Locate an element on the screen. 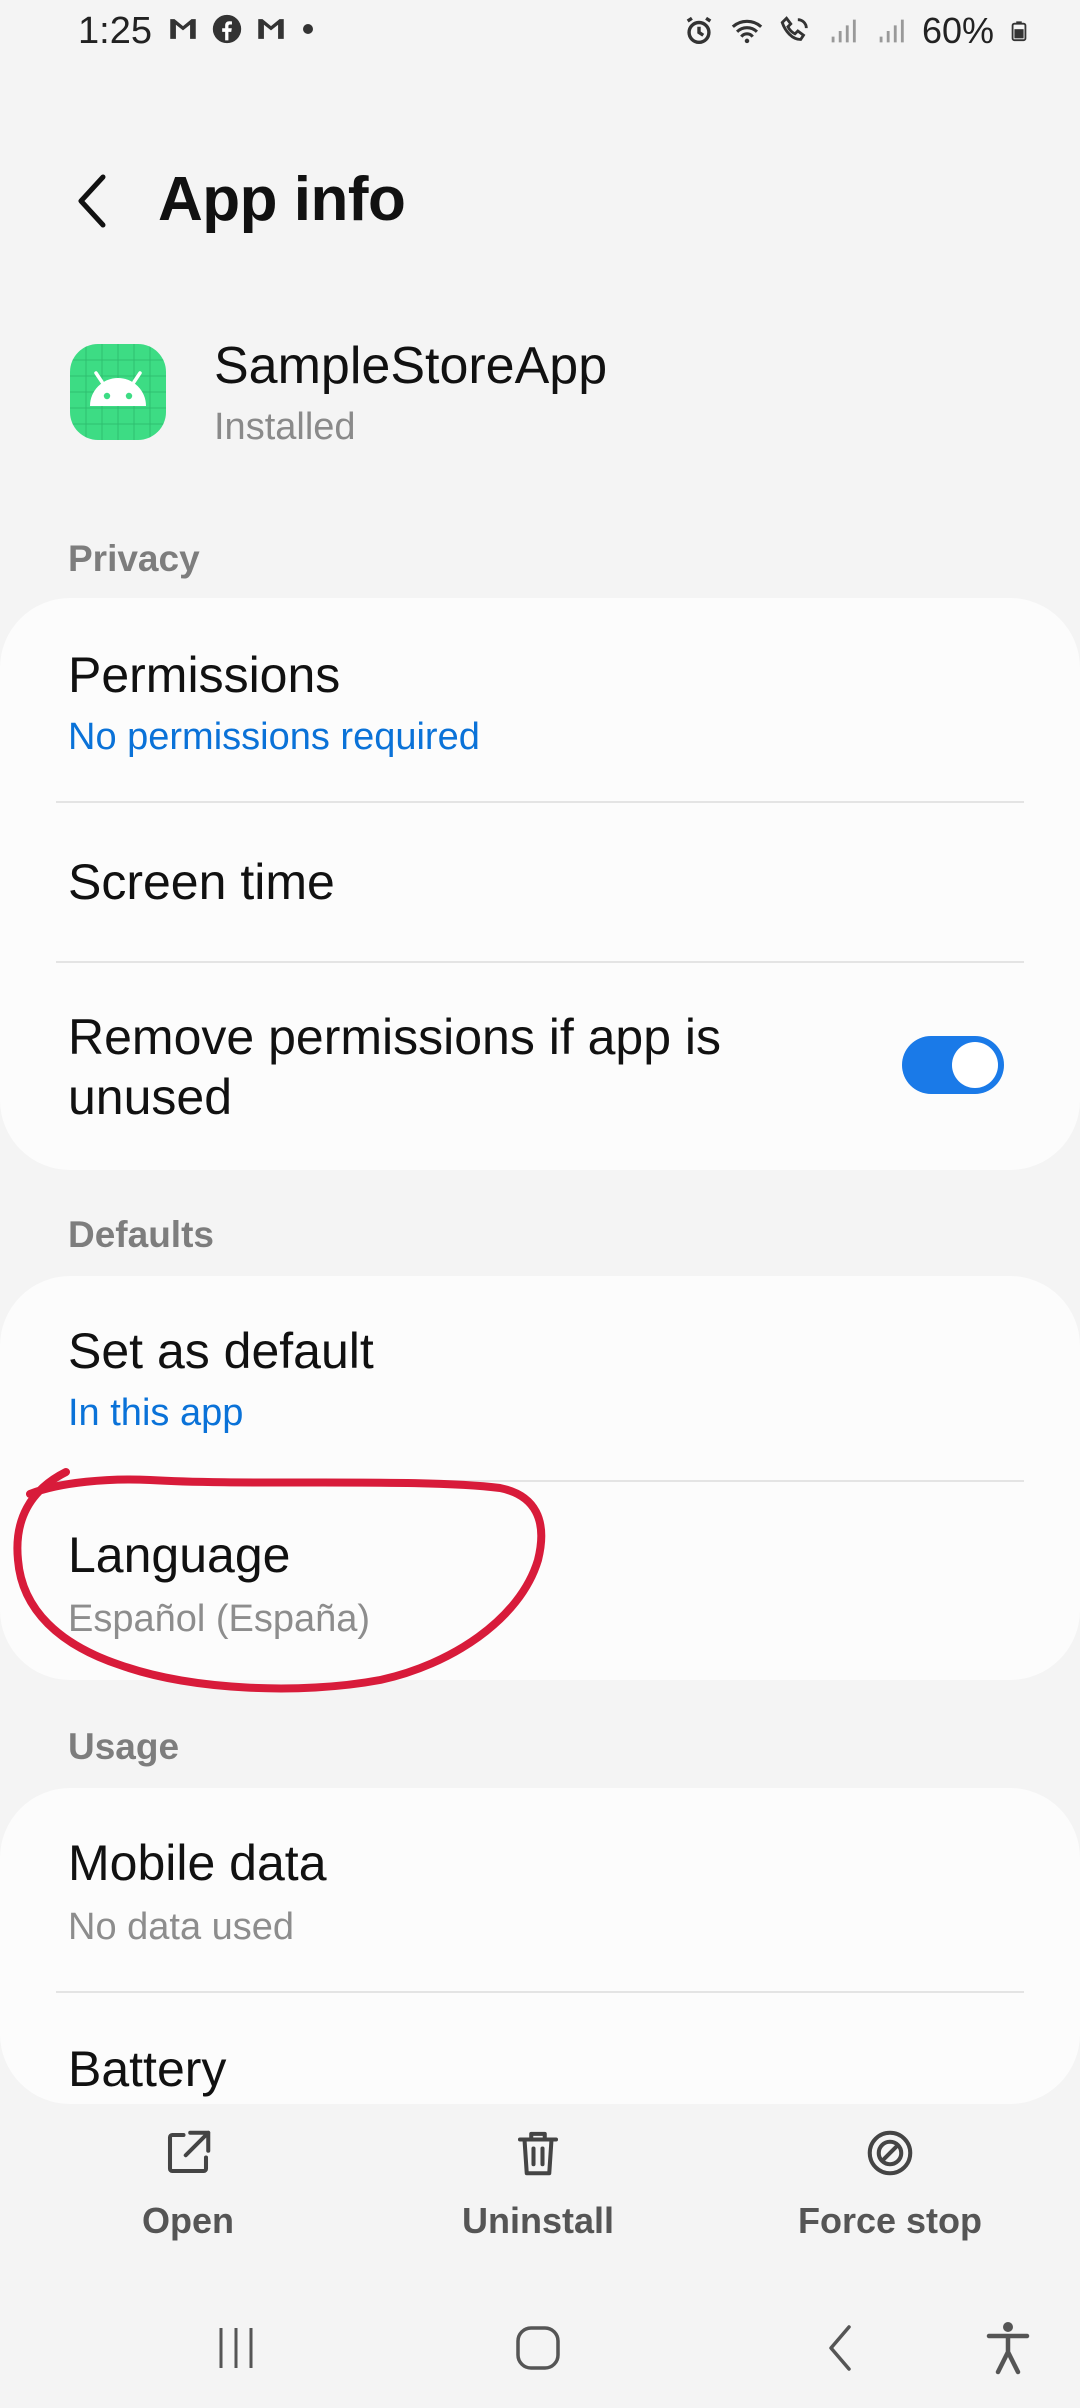 The width and height of the screenshot is (1080, 2408). annotation-circle is located at coordinates (279, 1580).